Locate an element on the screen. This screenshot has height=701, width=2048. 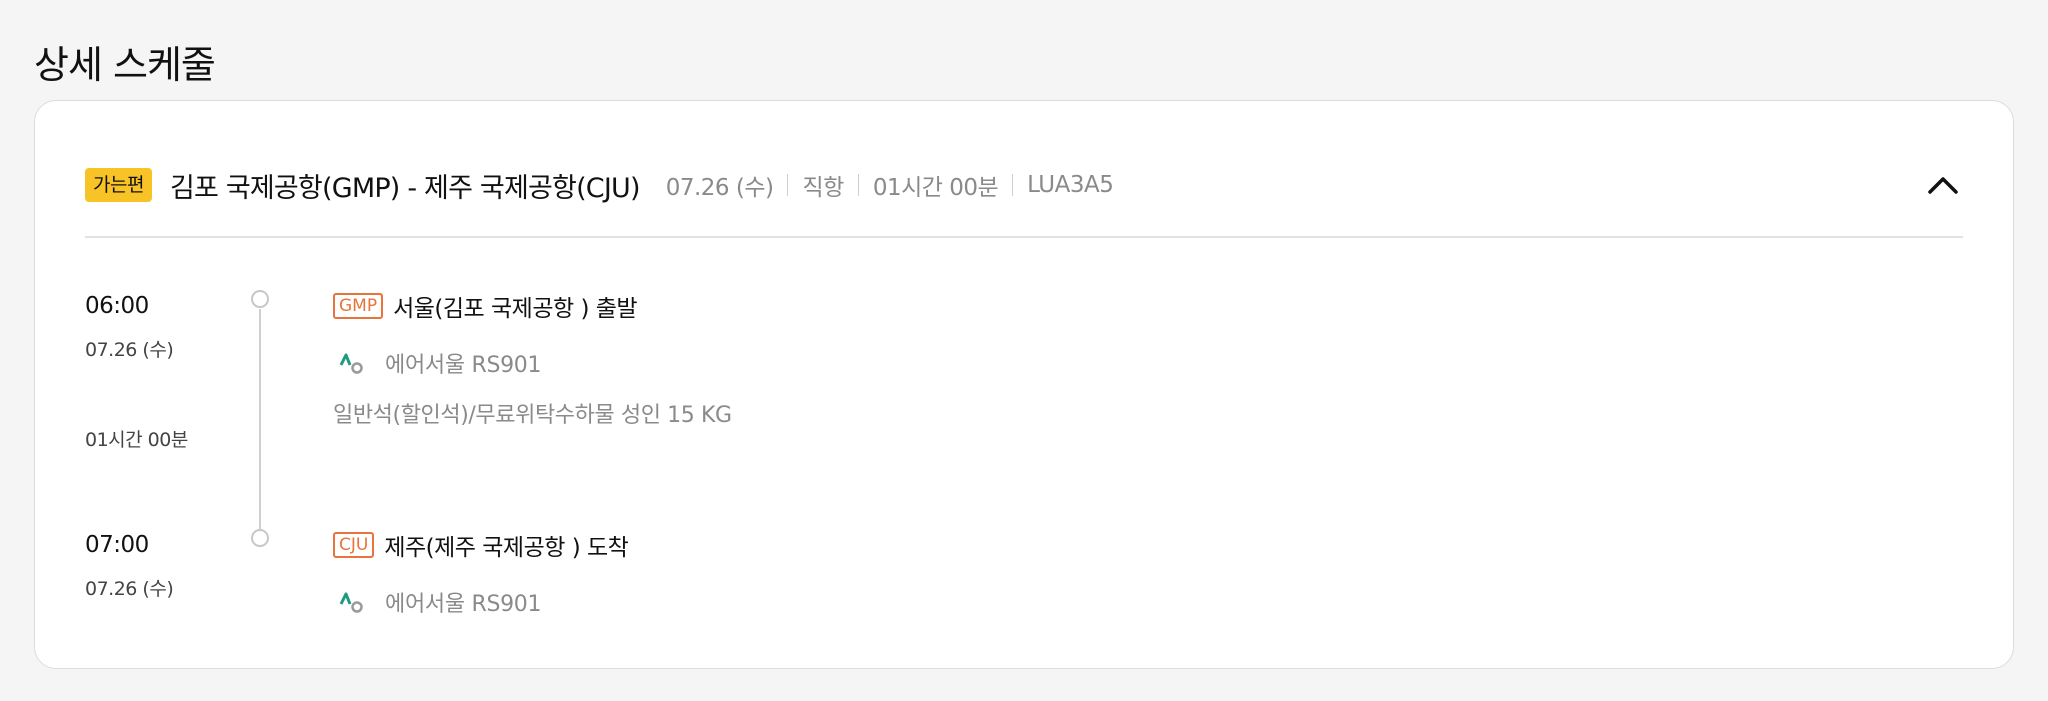
departure-date: 07.26 (수) is located at coordinates (129, 350).